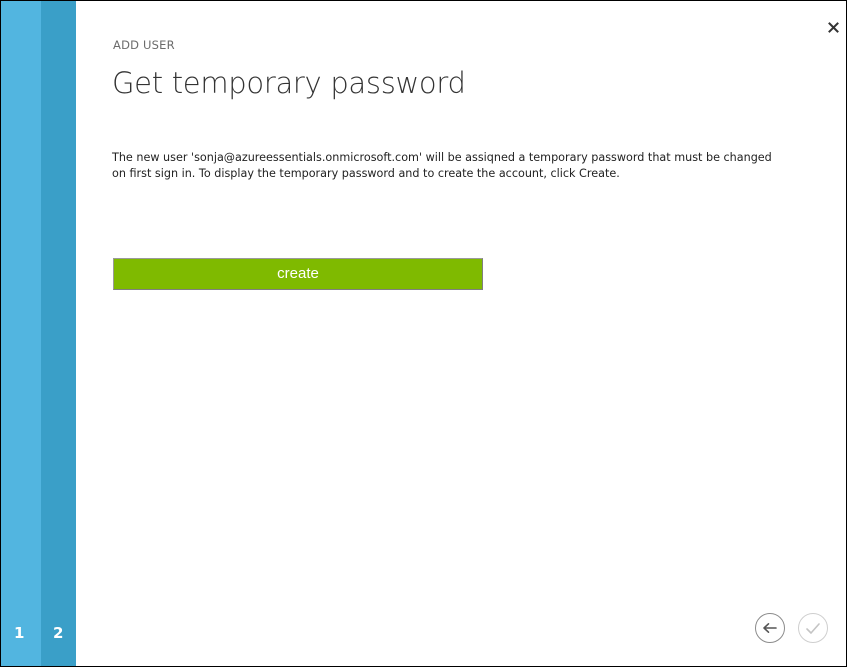 Image resolution: width=847 pixels, height=667 pixels. What do you see at coordinates (21, 333) in the screenshot?
I see `wizard-step-1: 1` at bounding box center [21, 333].